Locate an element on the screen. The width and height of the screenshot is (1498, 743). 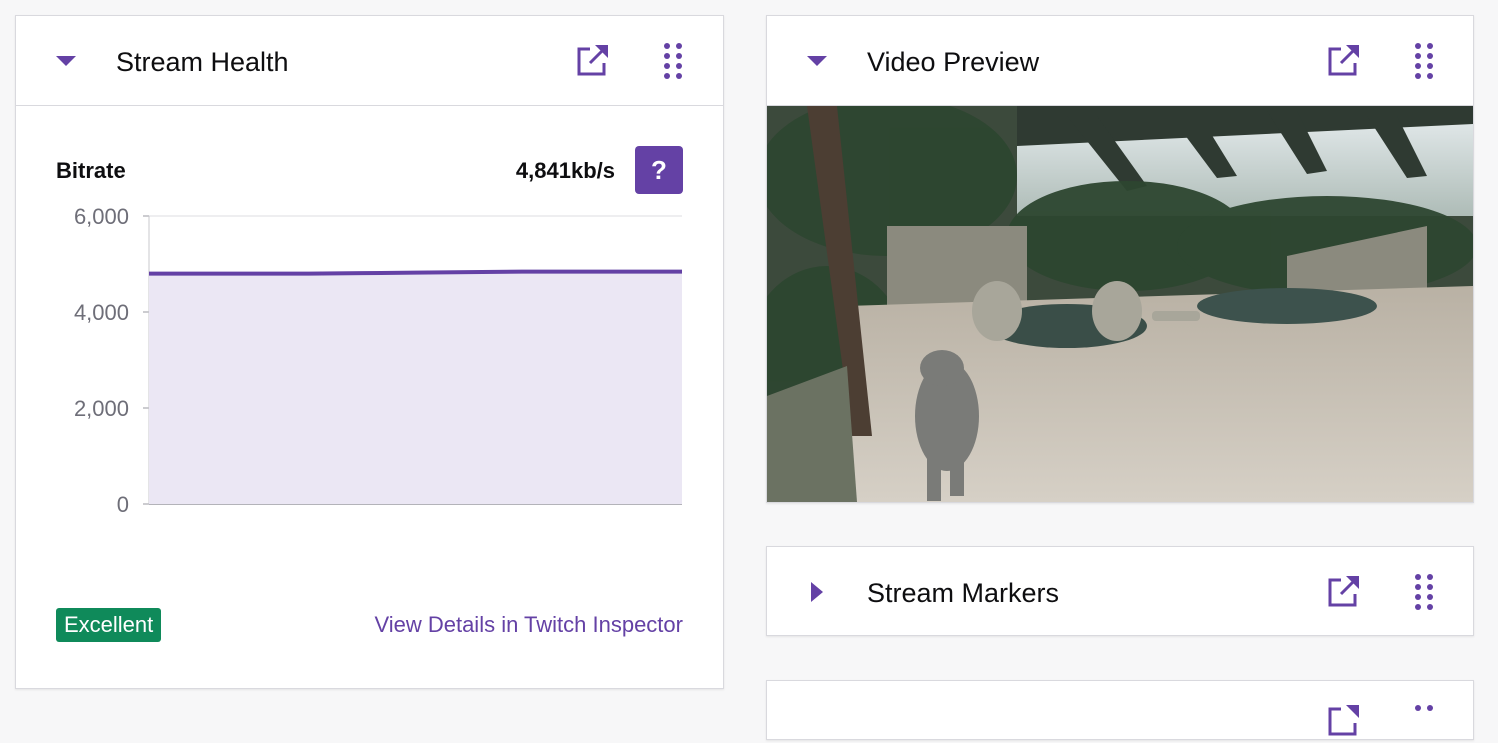
chart-series-line is located at coordinates (415, 272).